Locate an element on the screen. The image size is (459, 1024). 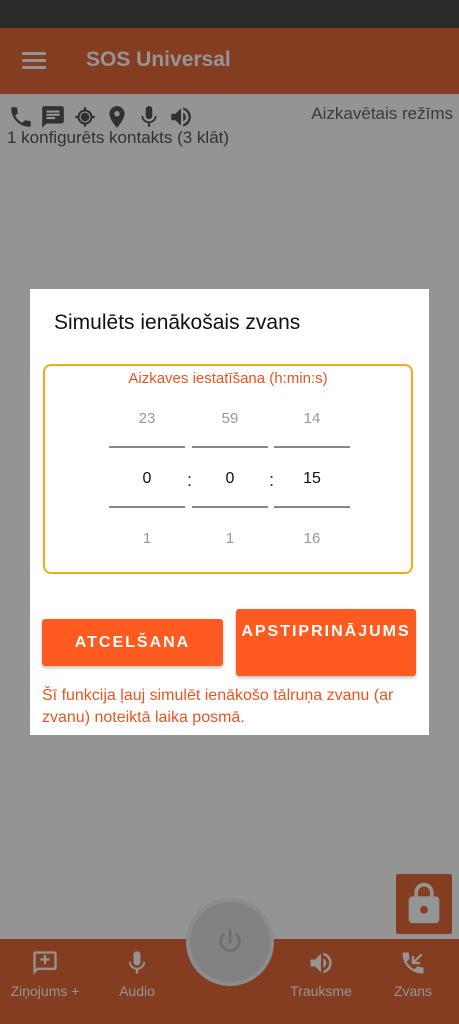
seconds-current: 15 is located at coordinates (312, 478).